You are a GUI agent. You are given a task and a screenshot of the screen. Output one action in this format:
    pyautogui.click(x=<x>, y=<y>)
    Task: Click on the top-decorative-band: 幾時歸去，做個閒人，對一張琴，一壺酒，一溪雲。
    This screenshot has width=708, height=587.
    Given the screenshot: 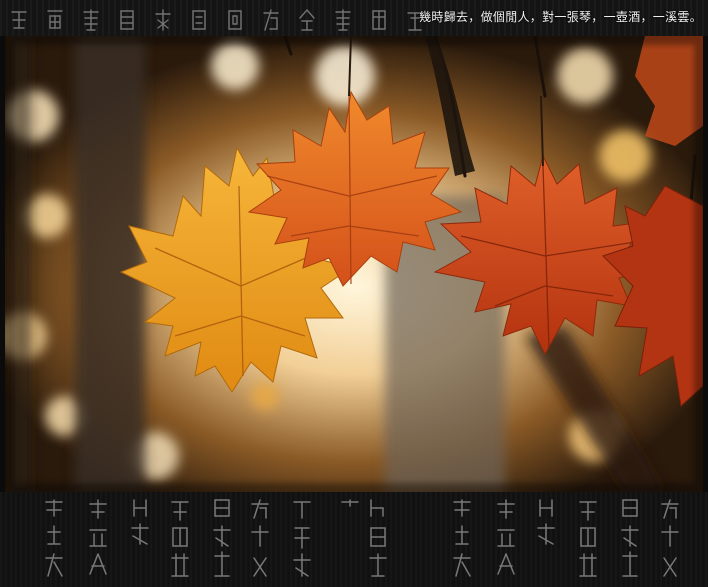 What is the action you would take?
    pyautogui.click(x=354, y=18)
    